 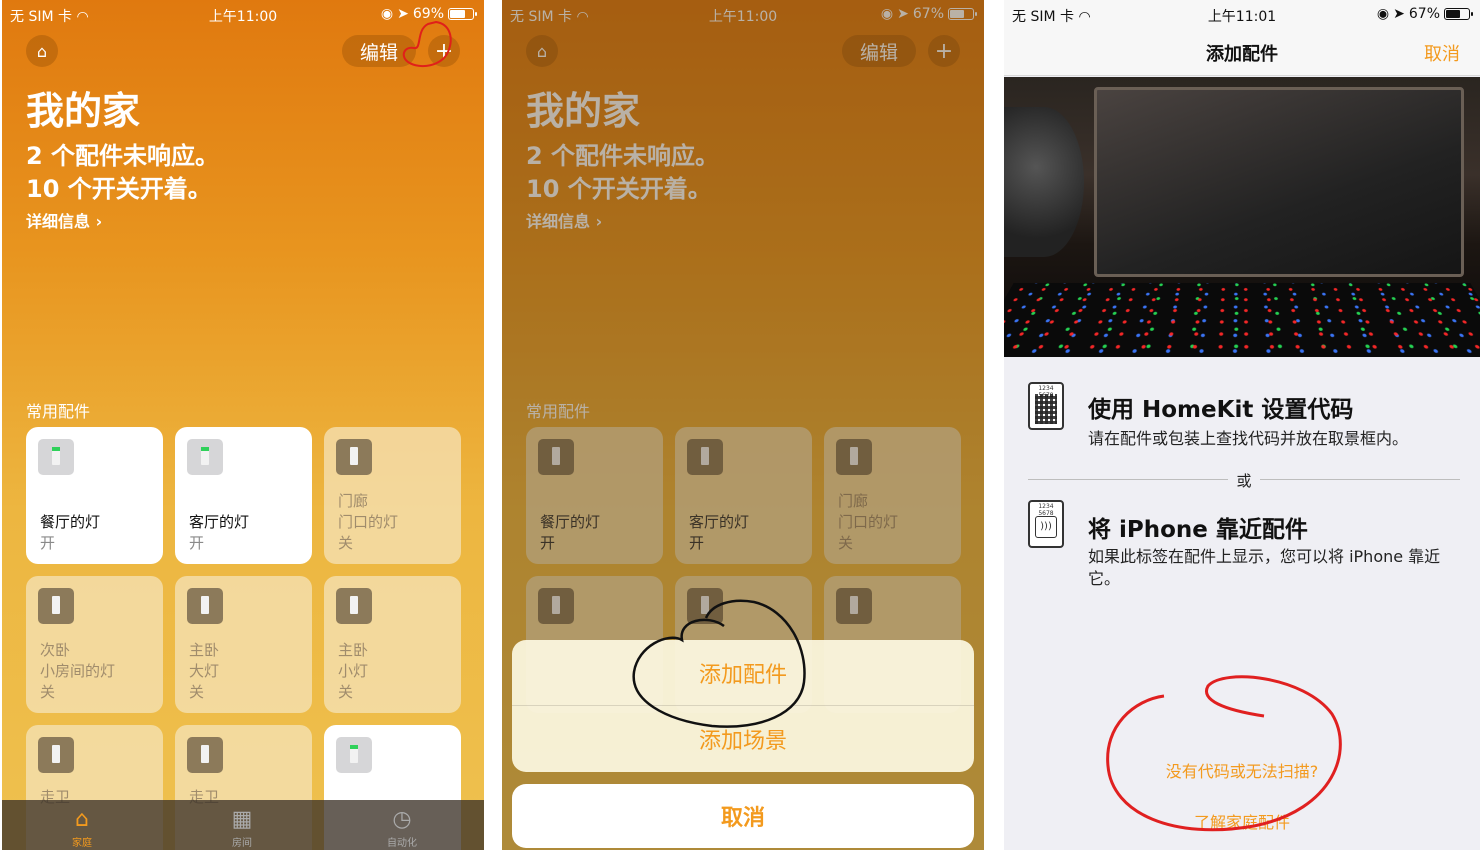 I want to click on tile-room: 门廊, so click(x=353, y=501).